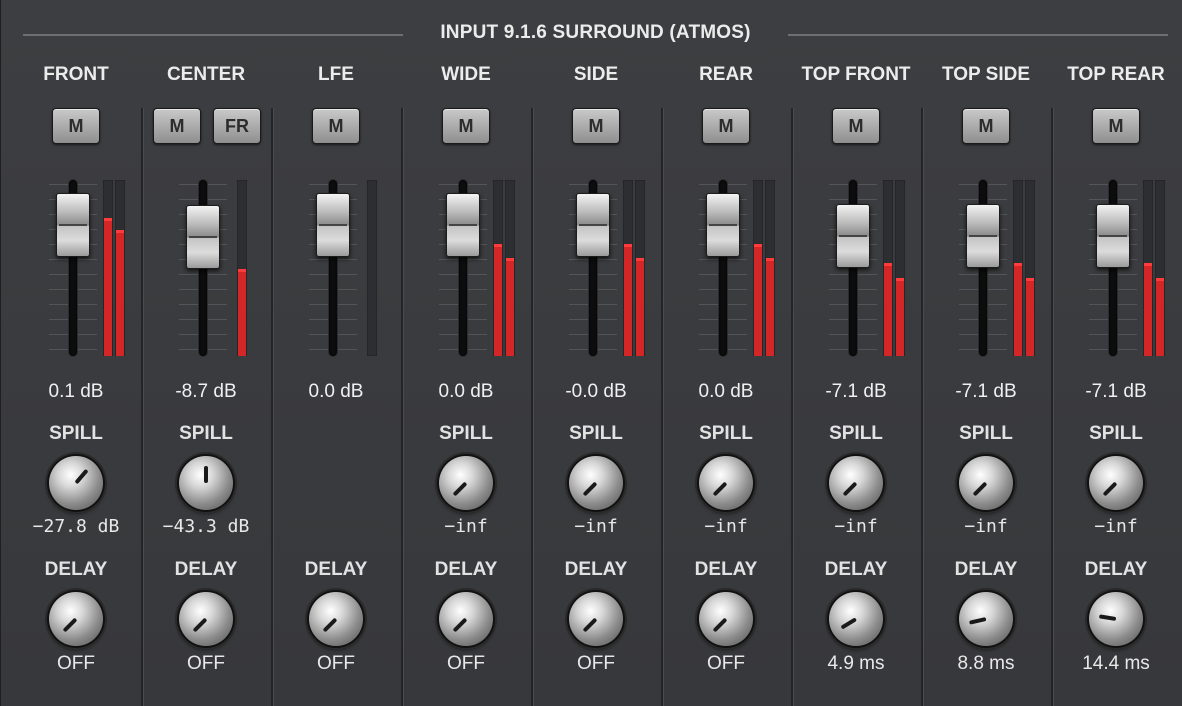 The height and width of the screenshot is (706, 1182). I want to click on channel-name: LFE, so click(336, 74).